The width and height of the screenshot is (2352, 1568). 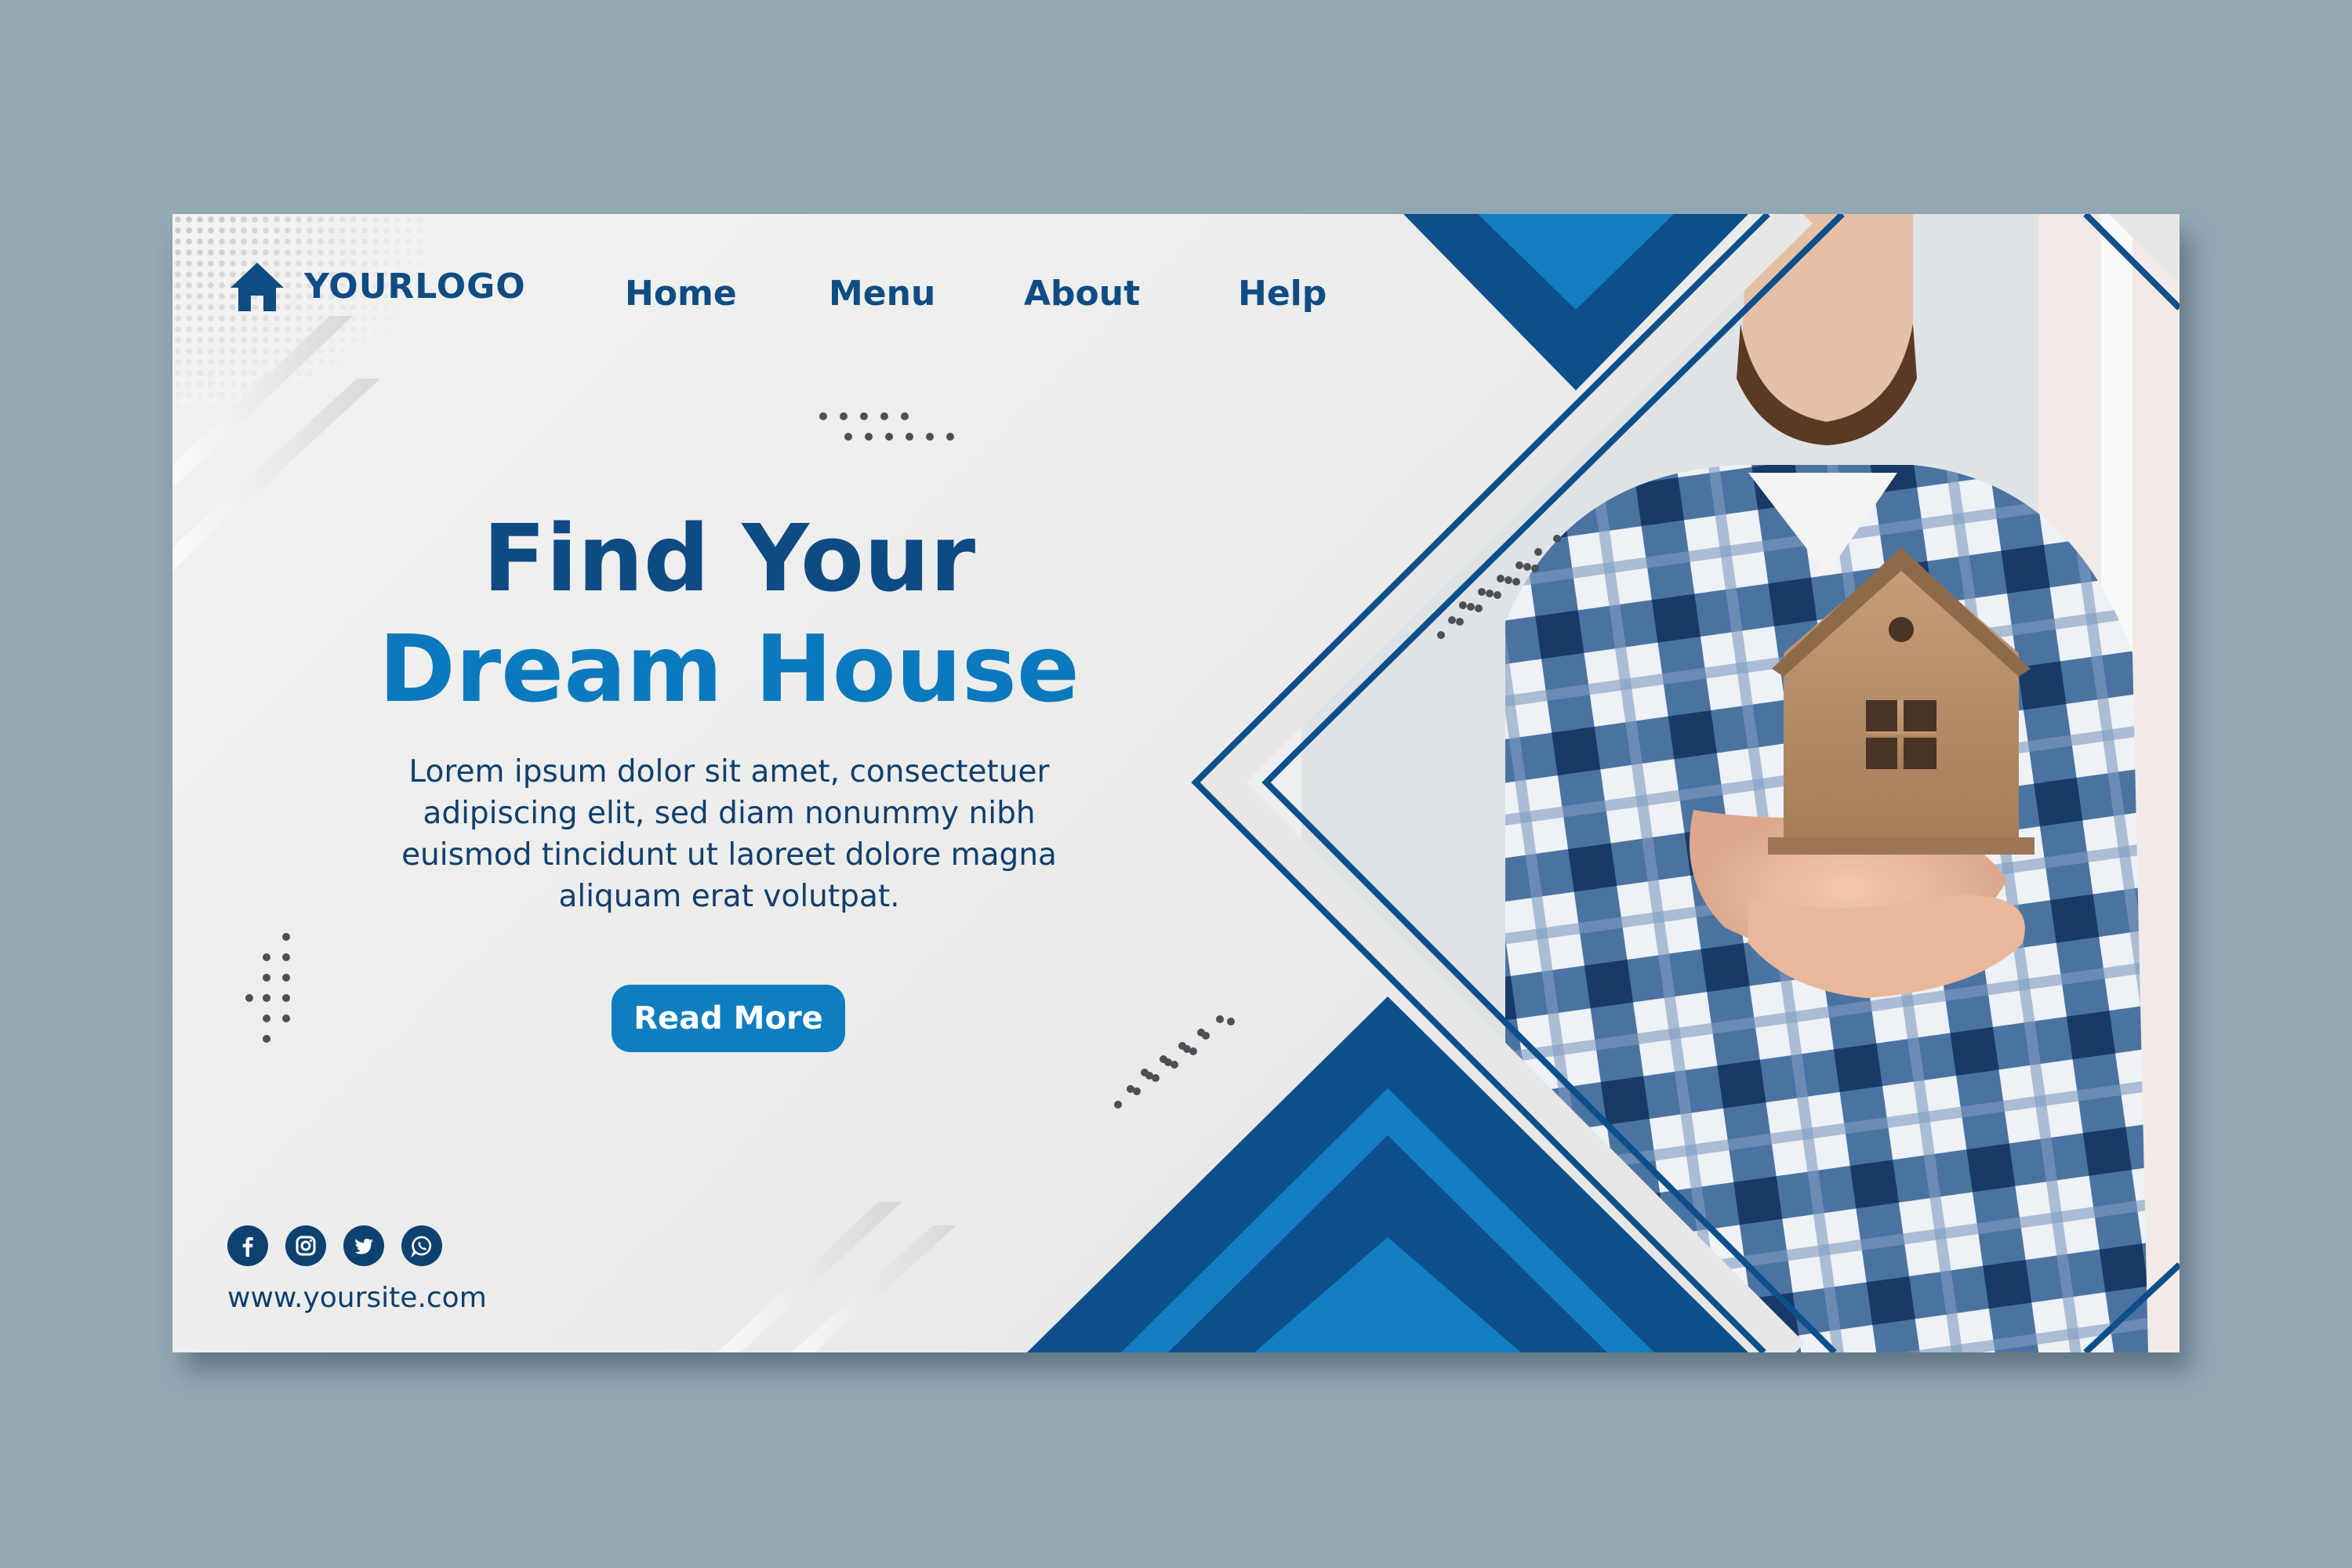 What do you see at coordinates (357, 1298) in the screenshot?
I see `website-link: www.yoursite.com` at bounding box center [357, 1298].